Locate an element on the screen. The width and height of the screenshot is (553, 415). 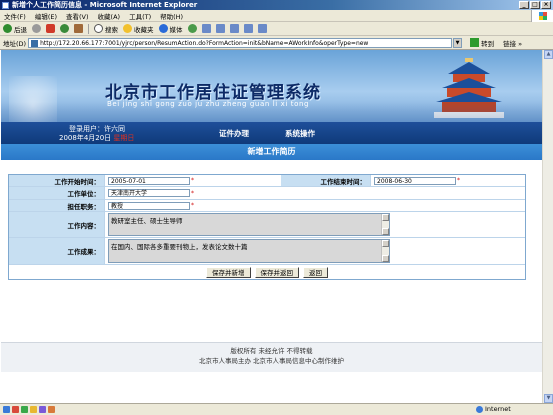
media-icon is located at coordinates (163, 28).